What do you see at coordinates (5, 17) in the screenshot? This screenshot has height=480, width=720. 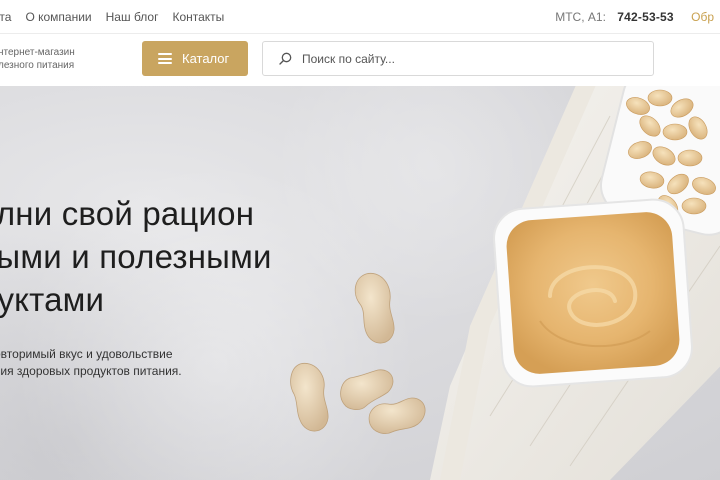 I see `topnav-item-payment: лата` at bounding box center [5, 17].